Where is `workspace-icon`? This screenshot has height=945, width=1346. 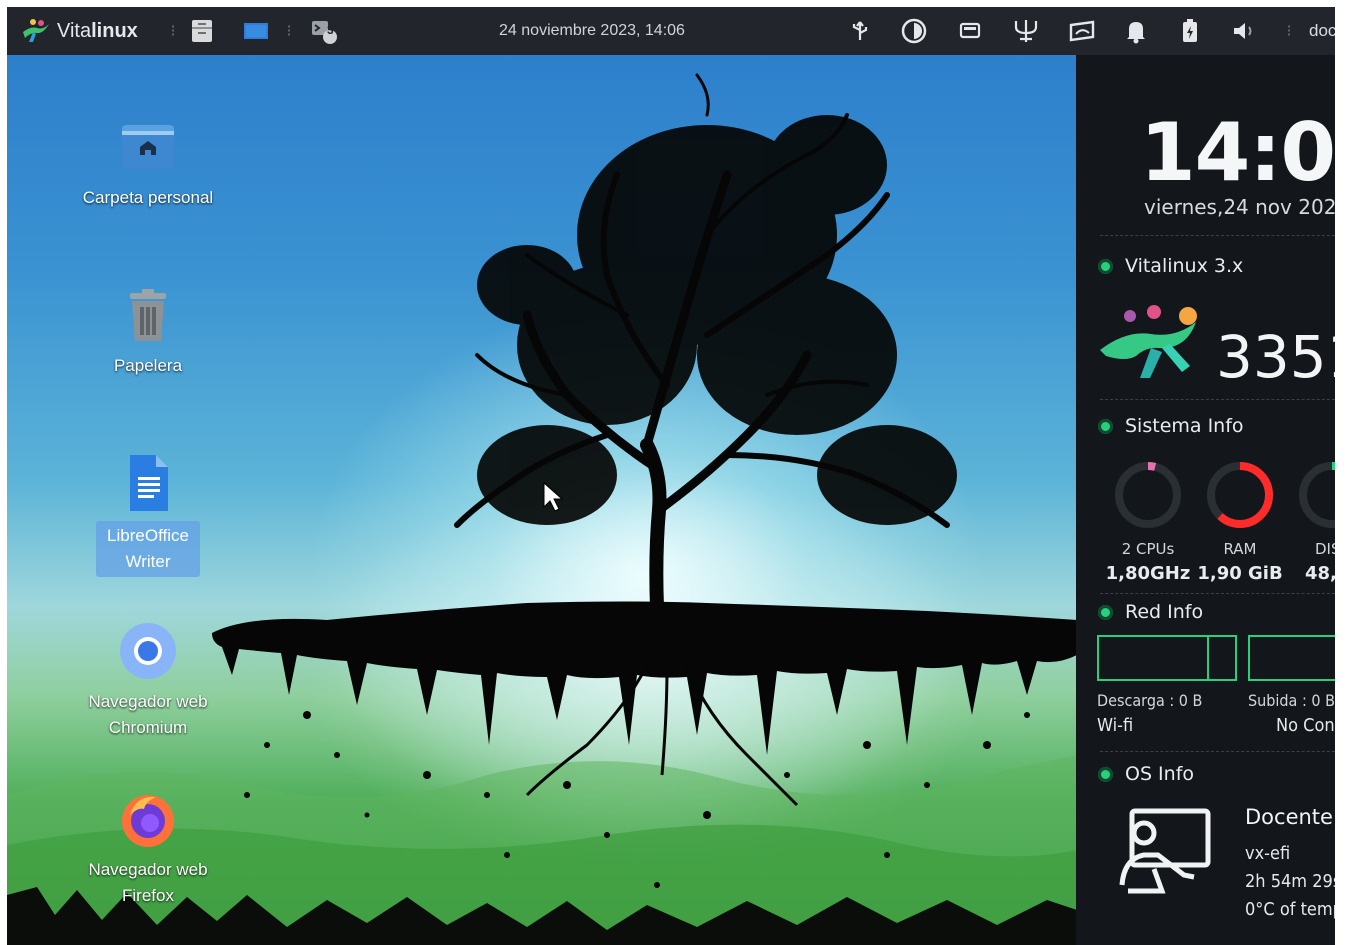
workspace-icon is located at coordinates (256, 31).